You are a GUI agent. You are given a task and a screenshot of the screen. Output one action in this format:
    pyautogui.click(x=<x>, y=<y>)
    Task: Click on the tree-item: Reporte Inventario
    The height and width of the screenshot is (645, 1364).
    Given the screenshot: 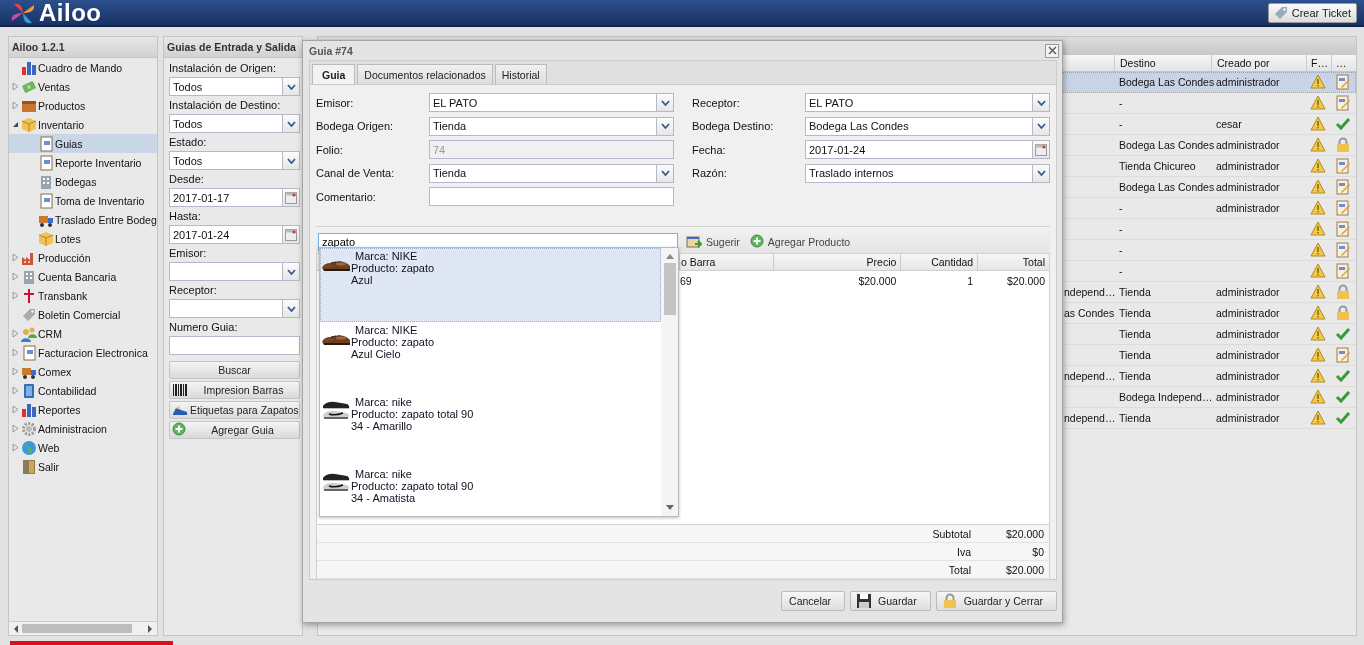 What is the action you would take?
    pyautogui.click(x=83, y=162)
    